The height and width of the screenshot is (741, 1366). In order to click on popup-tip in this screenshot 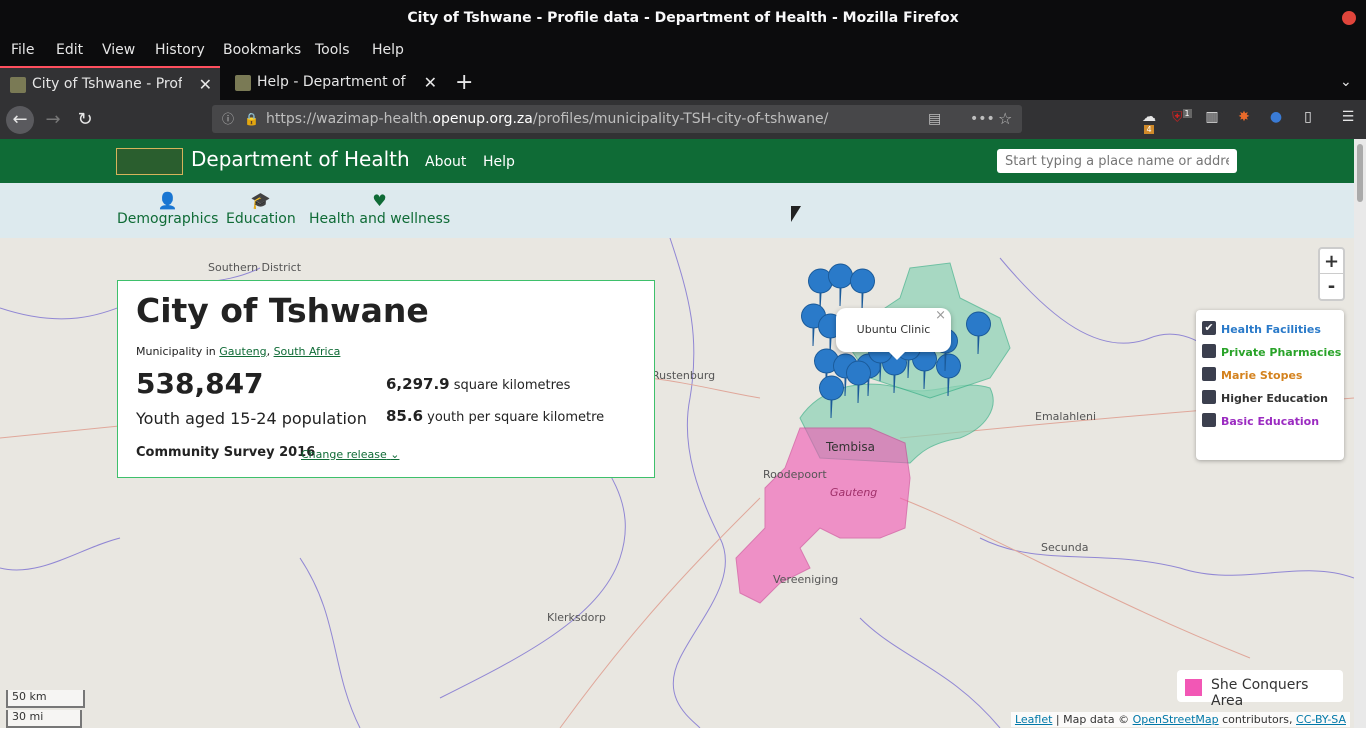, I will do `click(897, 355)`.